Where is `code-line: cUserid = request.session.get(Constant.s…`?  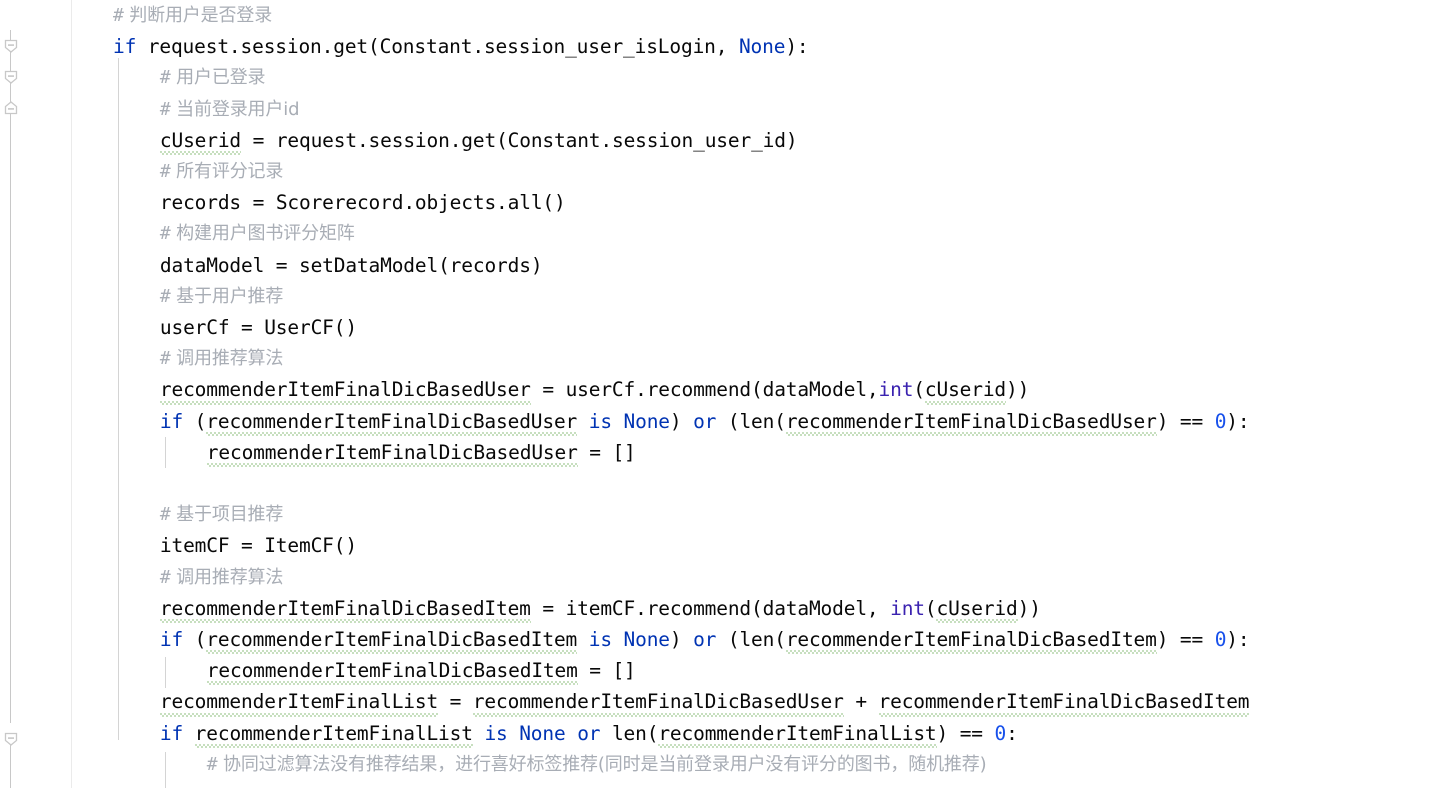 code-line: cUserid = request.session.get(Constant.s… is located at coordinates (478, 140).